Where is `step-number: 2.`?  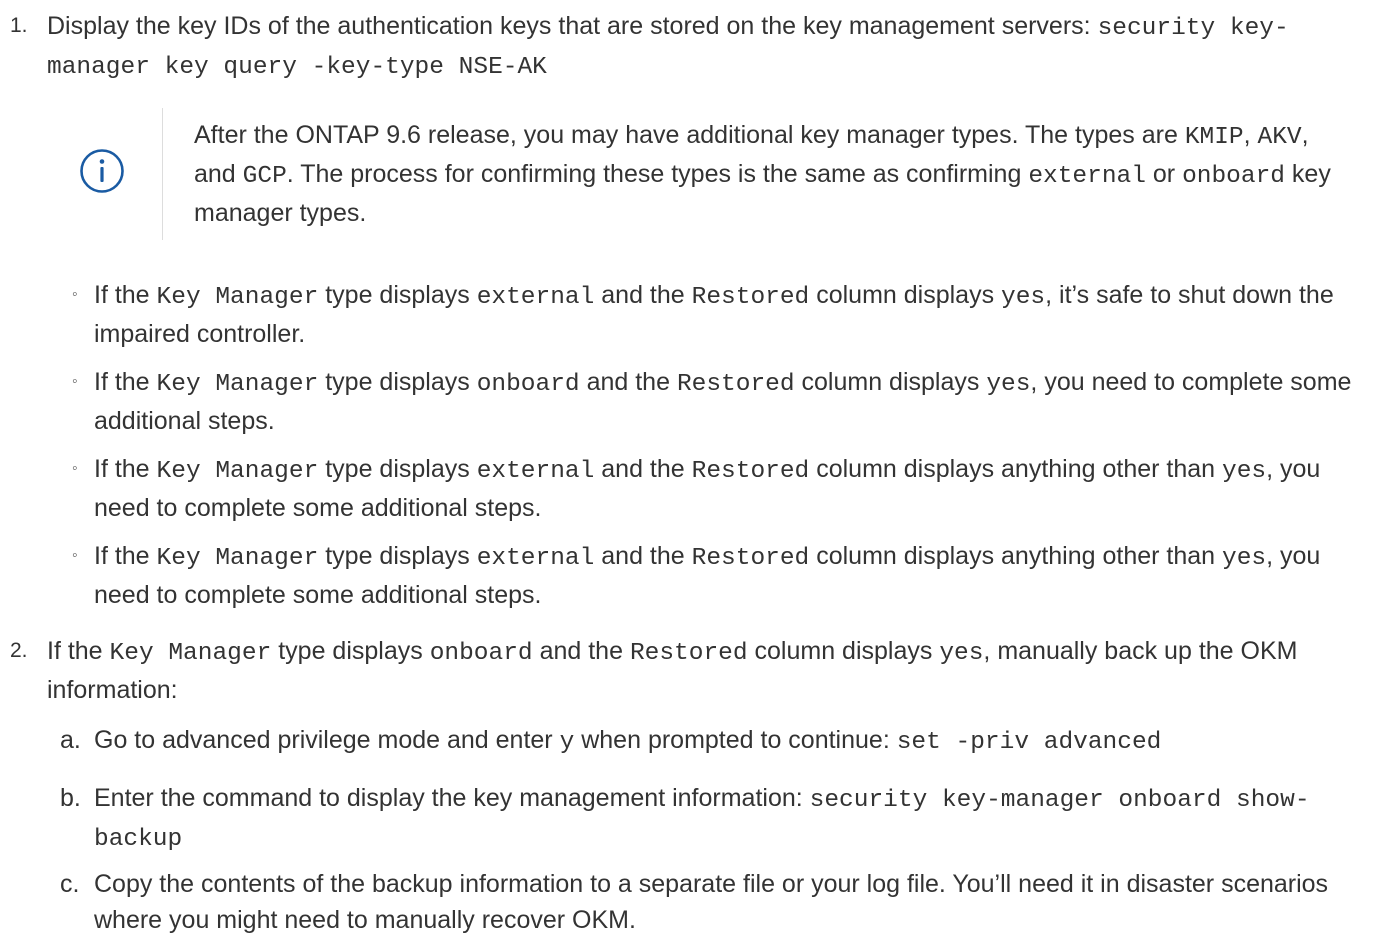
step-number: 2. is located at coordinates (19, 650).